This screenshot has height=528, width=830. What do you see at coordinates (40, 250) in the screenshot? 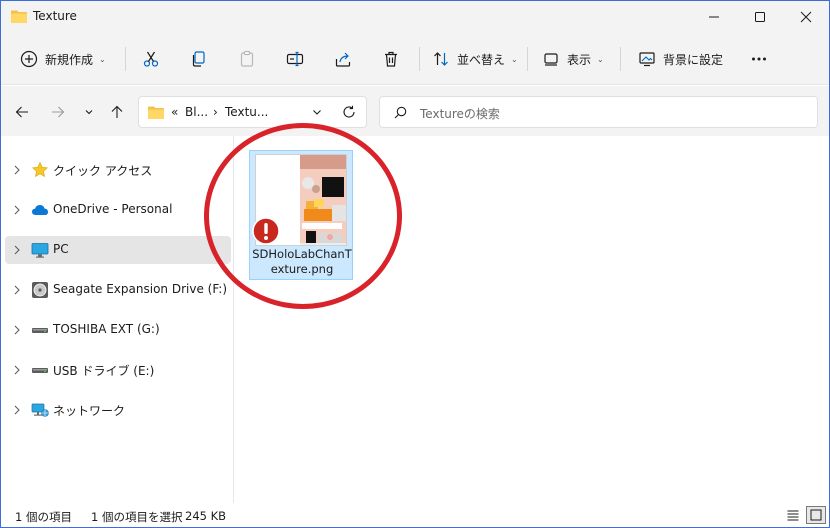
I see `monitor-icon` at bounding box center [40, 250].